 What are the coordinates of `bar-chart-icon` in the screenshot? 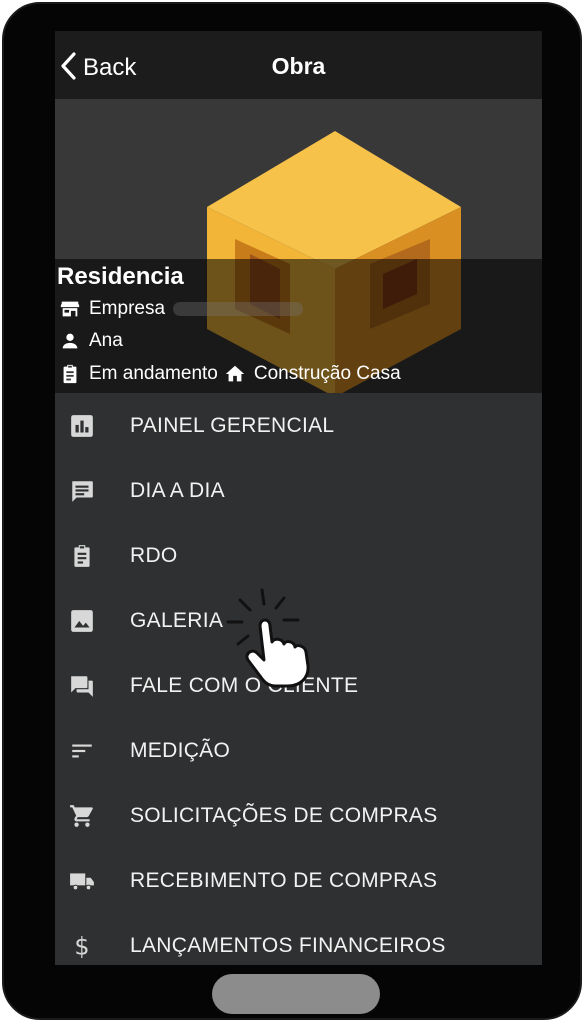 It's located at (82, 426).